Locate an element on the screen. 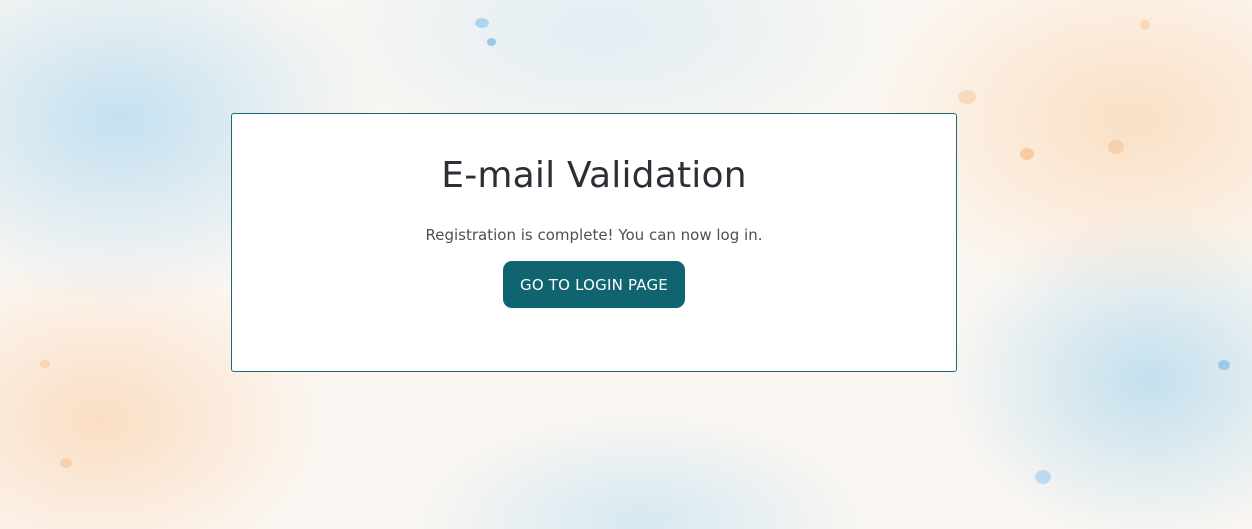  page-title: E-mail Validation is located at coordinates (594, 175).